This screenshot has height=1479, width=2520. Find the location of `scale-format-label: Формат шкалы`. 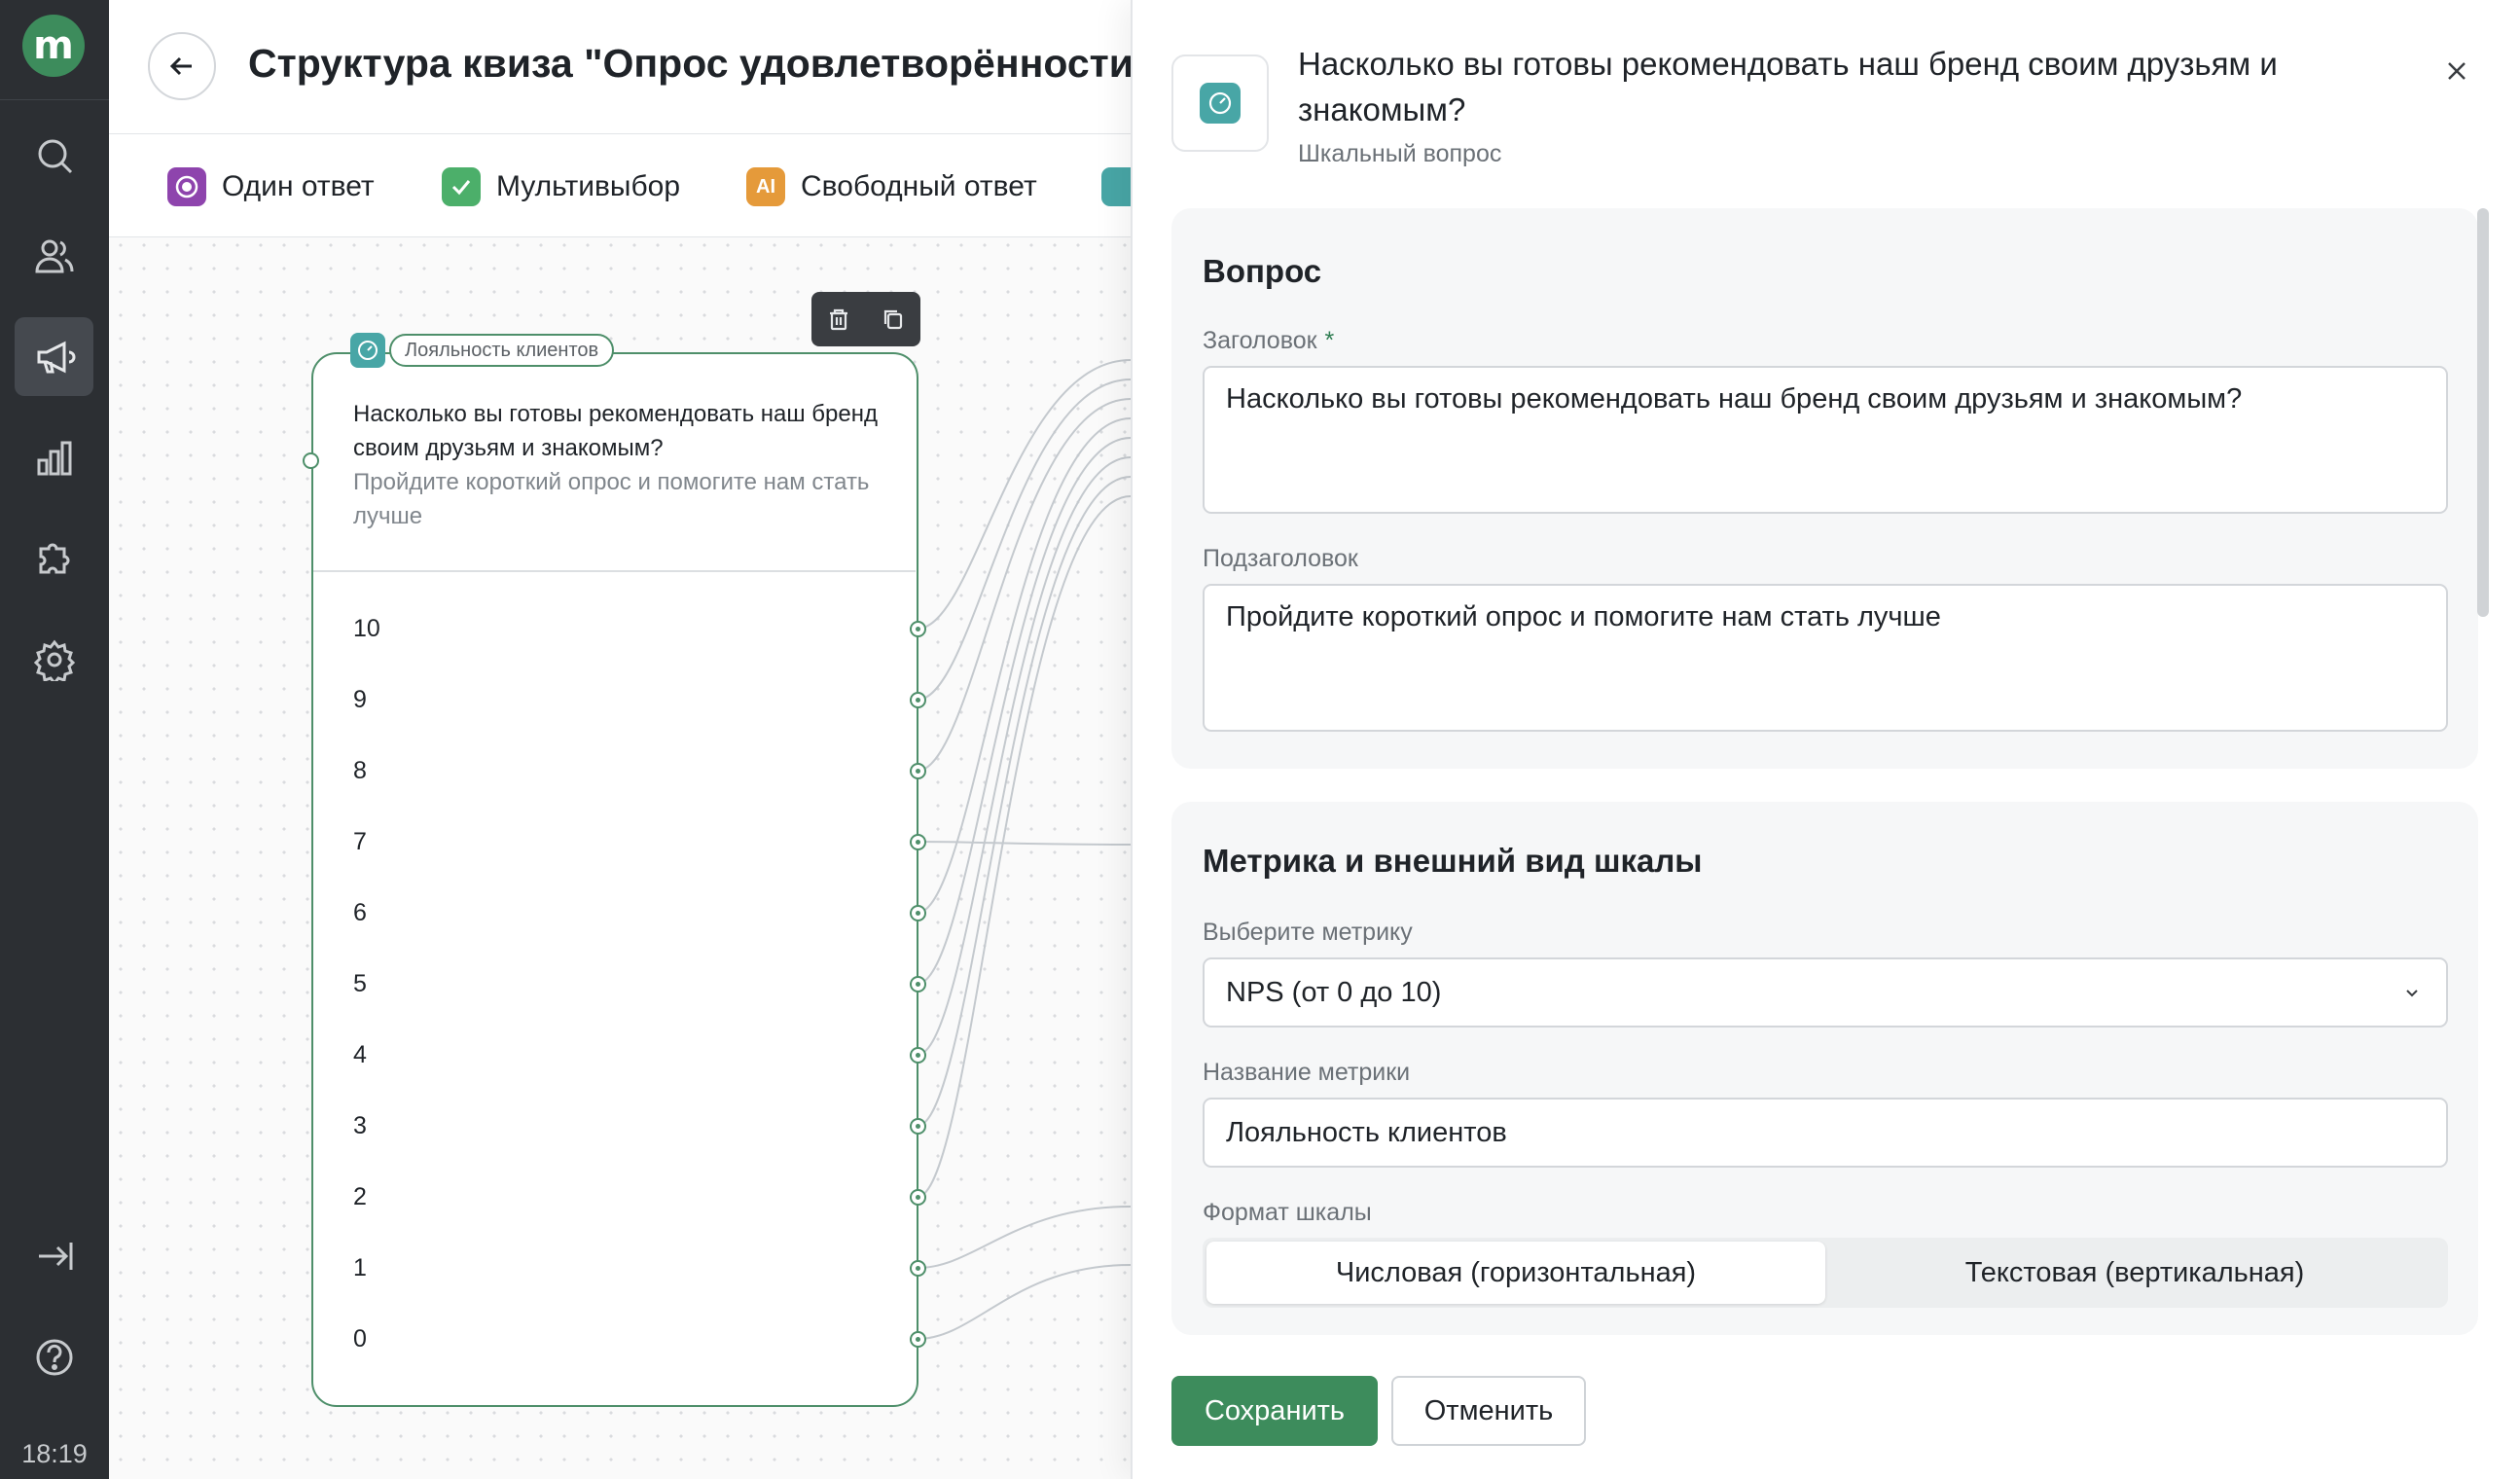

scale-format-label: Формат шкалы is located at coordinates (1287, 1212).